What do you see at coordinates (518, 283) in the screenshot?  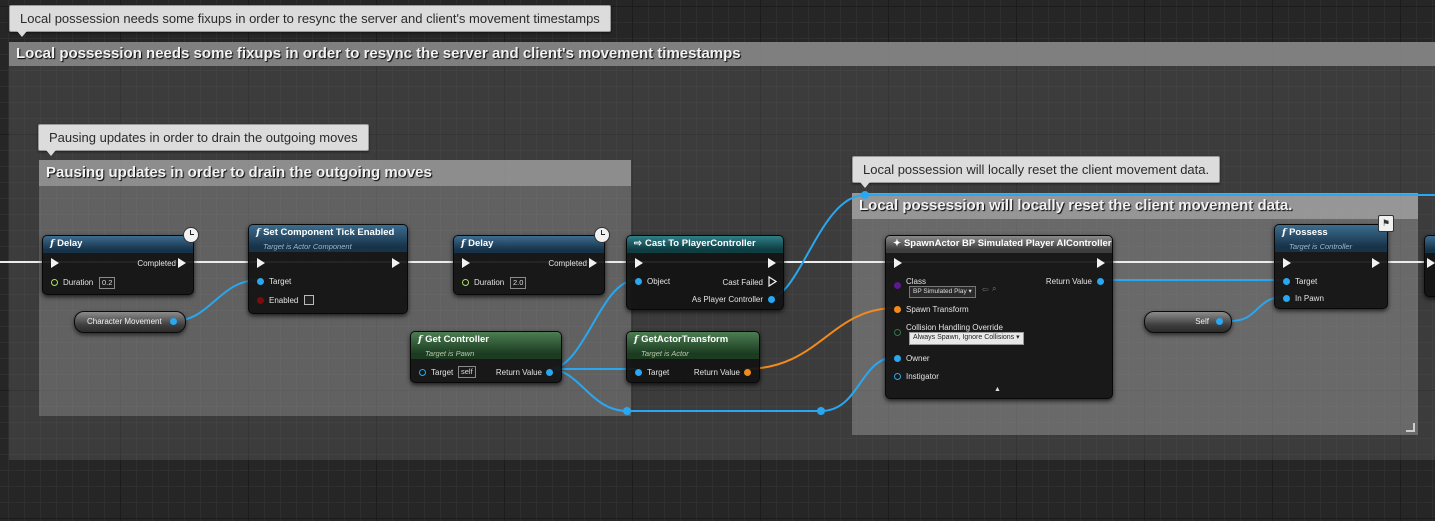 I see `duration-input: 2.0` at bounding box center [518, 283].